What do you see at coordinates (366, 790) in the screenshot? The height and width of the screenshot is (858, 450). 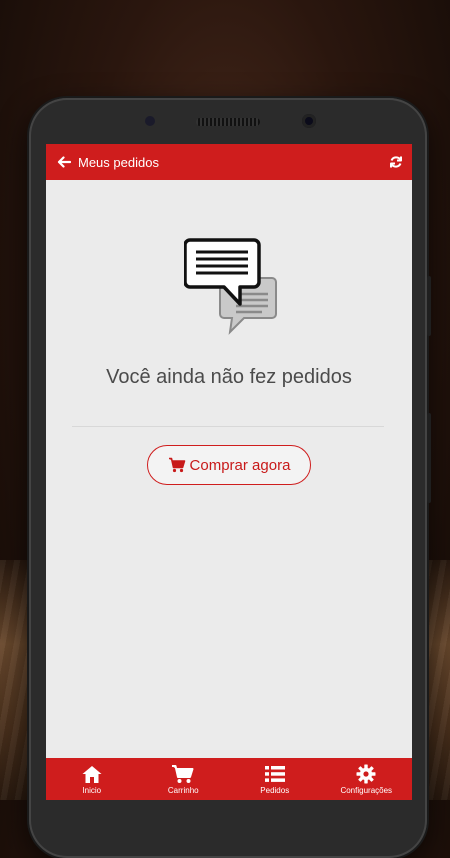 I see `nav-label-configuracoes: Configurações` at bounding box center [366, 790].